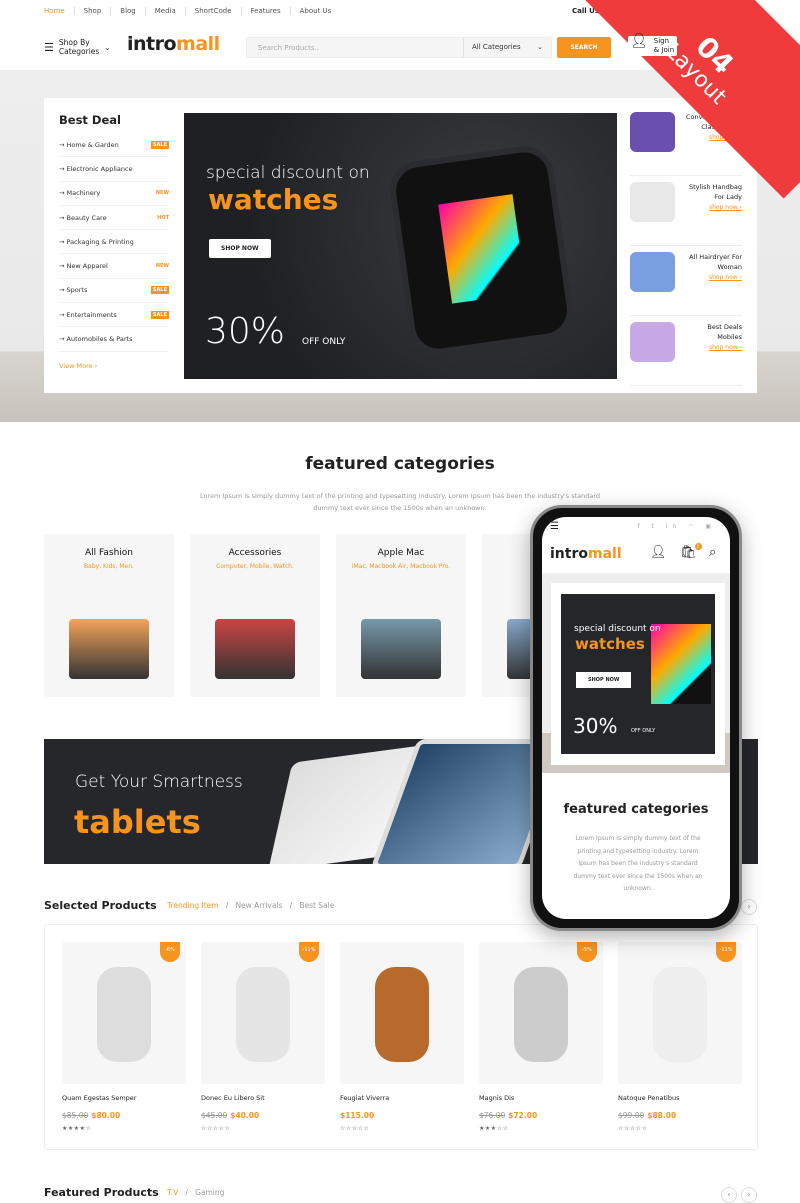  What do you see at coordinates (584, 47) in the screenshot?
I see `search-button: SEARCH` at bounding box center [584, 47].